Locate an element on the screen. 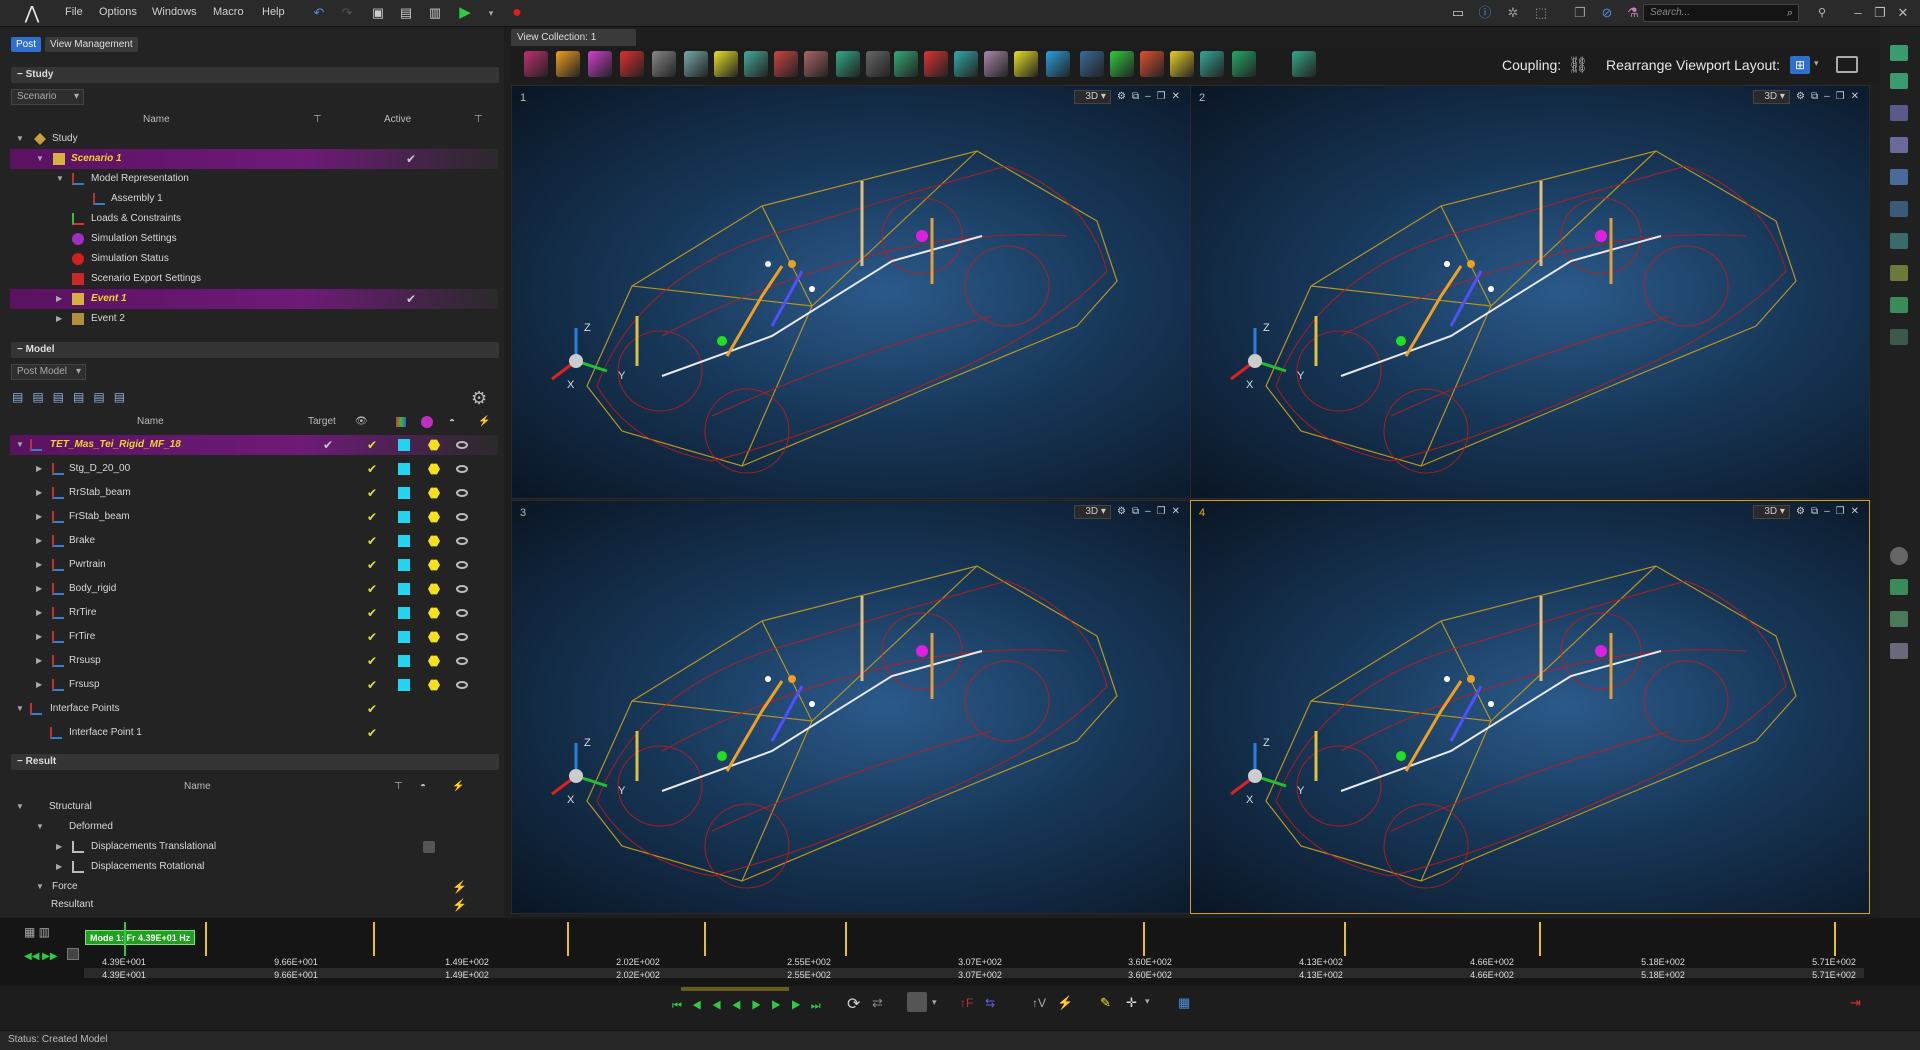 This screenshot has width=1920, height=1050. save-icon: ▥ is located at coordinates (435, 13).